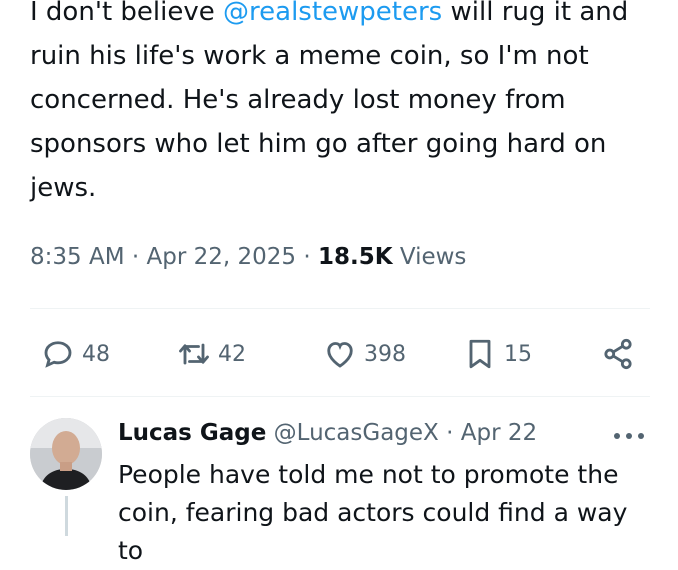  I want to click on repost-icon, so click(194, 354).